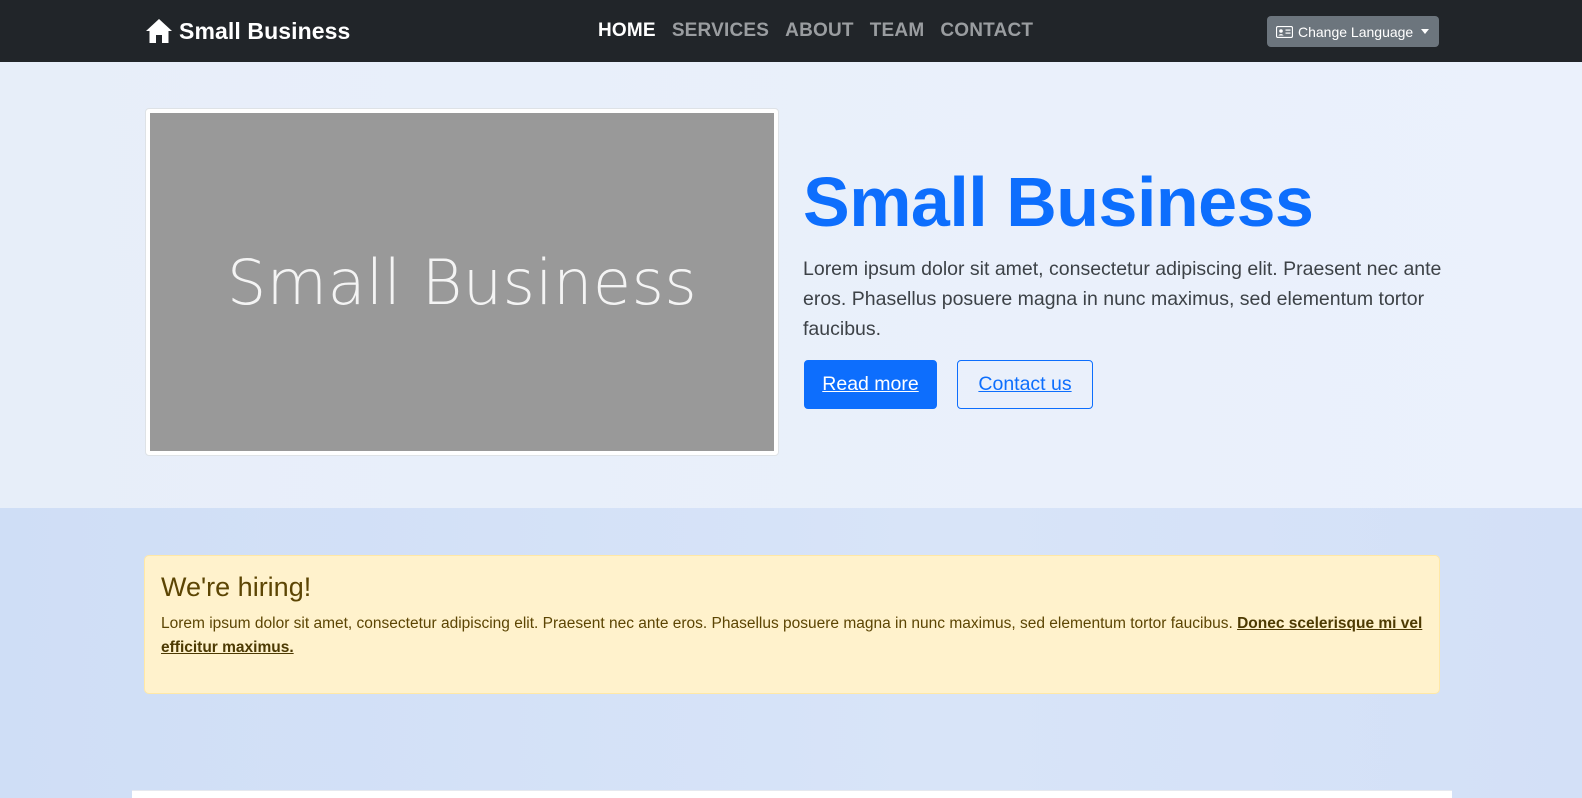 Image resolution: width=1582 pixels, height=798 pixels. I want to click on next-section-card, so click(792, 794).